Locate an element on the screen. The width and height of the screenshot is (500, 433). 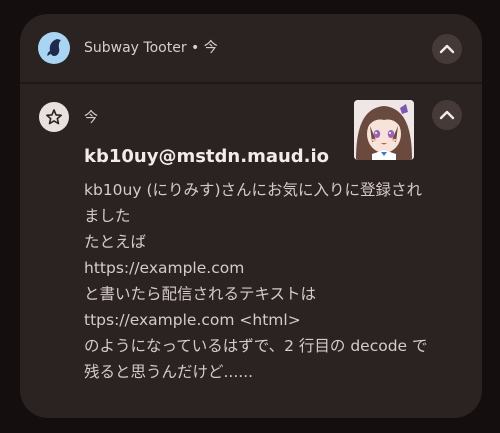
app-name-and-time: Subway Tooter • 今 is located at coordinates (151, 48).